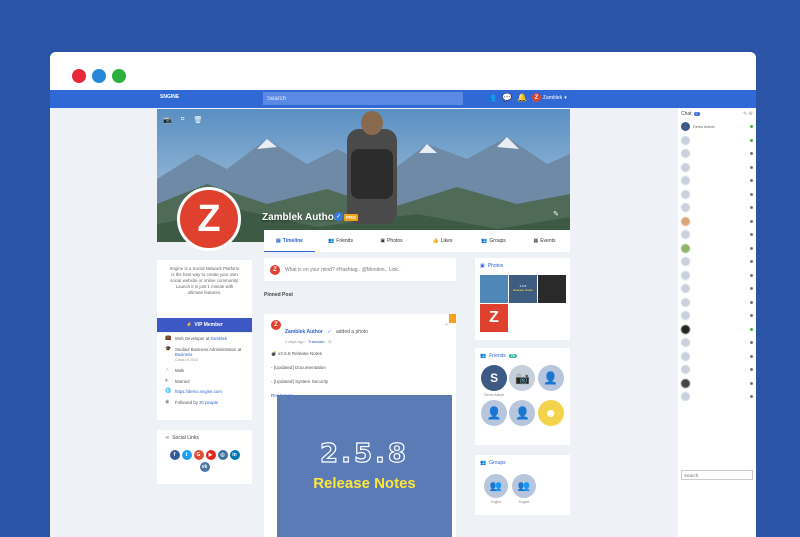 Image resolution: width=800 pixels, height=537 pixels. Describe the element at coordinates (442, 241) in the screenshot. I see `tab-likes: 👍 Likes` at that location.